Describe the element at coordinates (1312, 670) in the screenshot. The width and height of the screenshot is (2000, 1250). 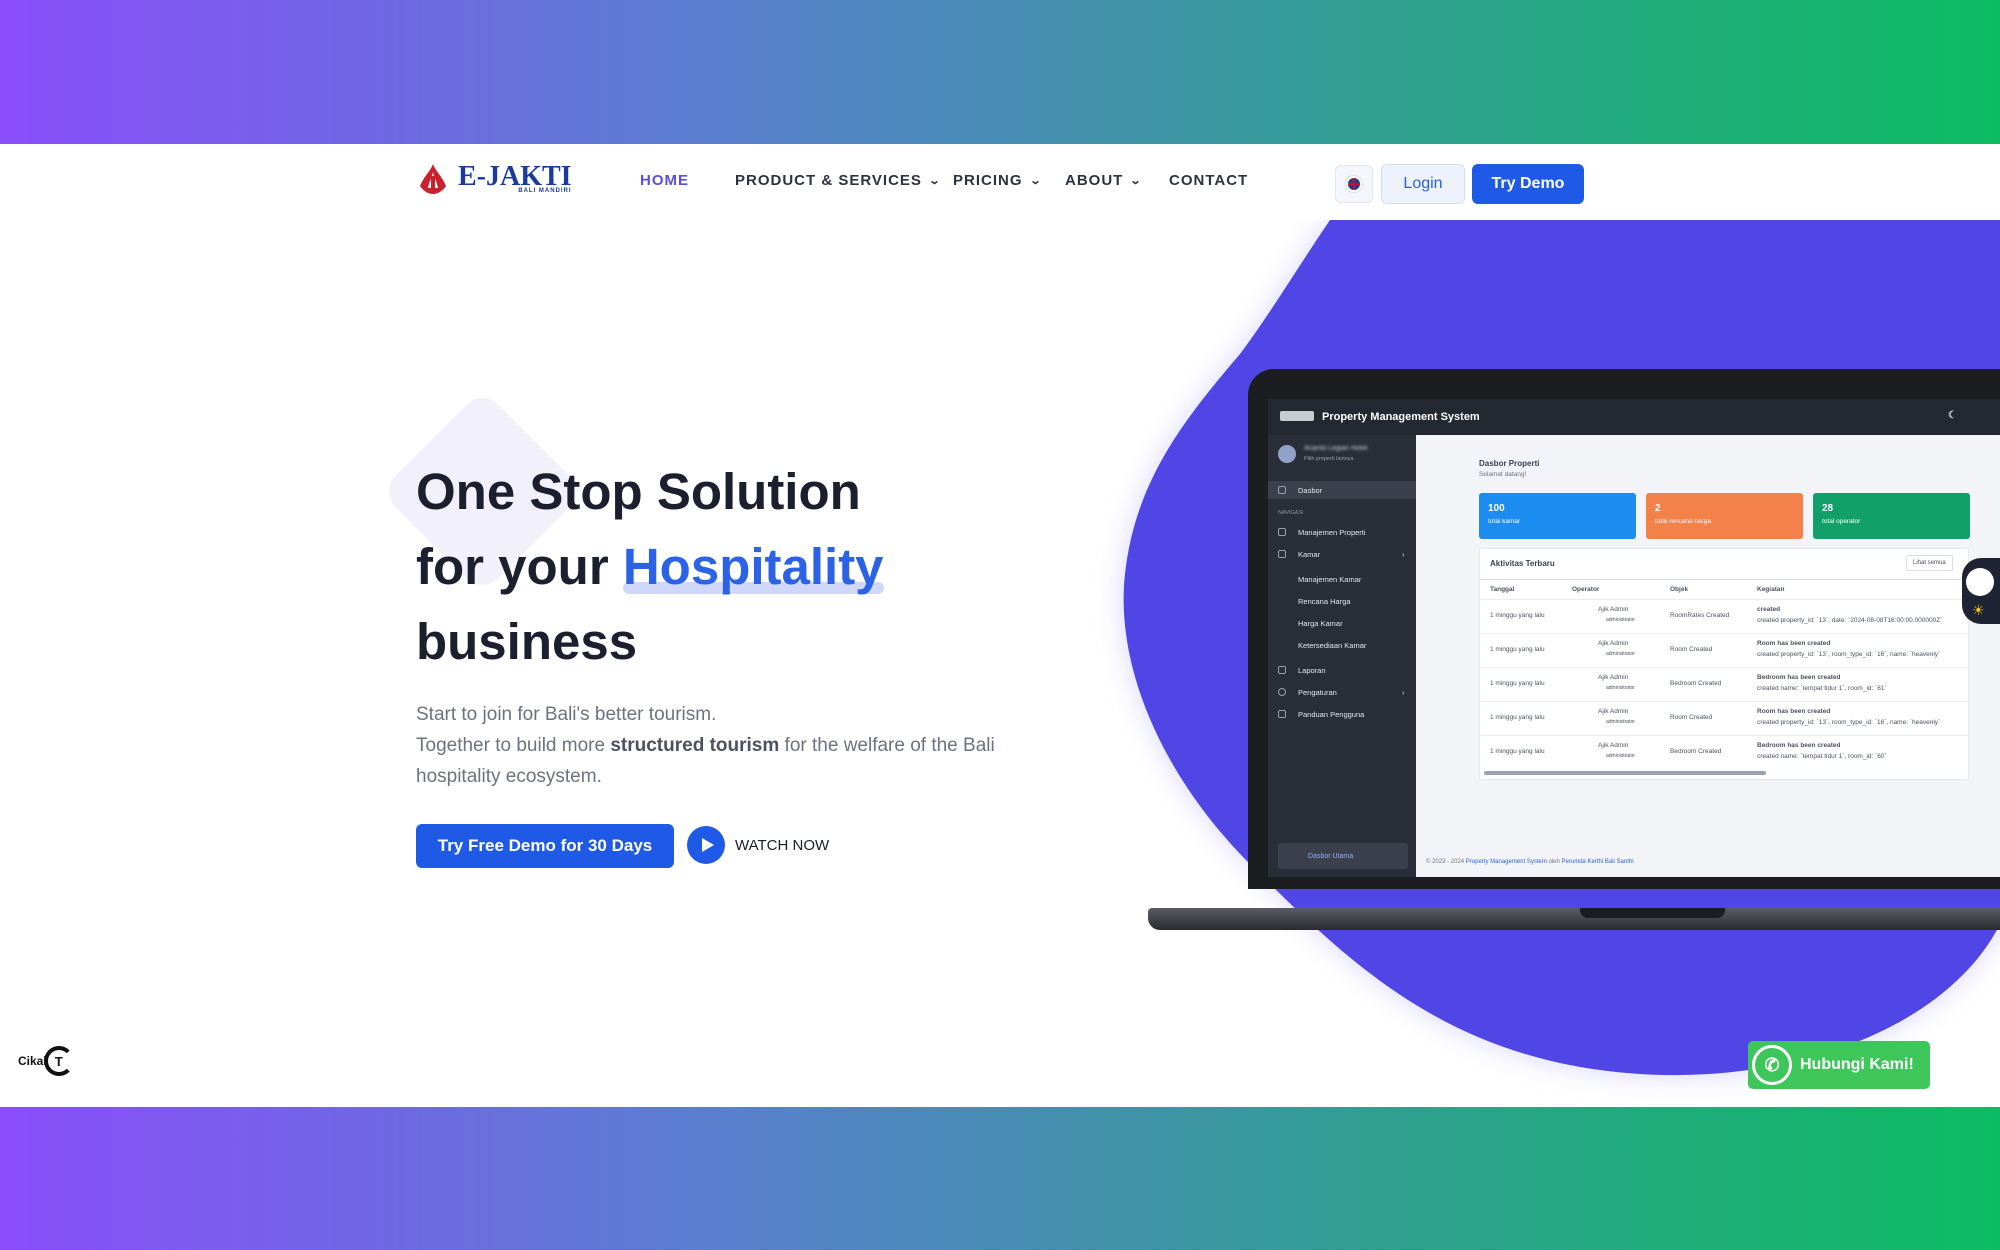
I see `sidebar-item-label: Laporan` at that location.